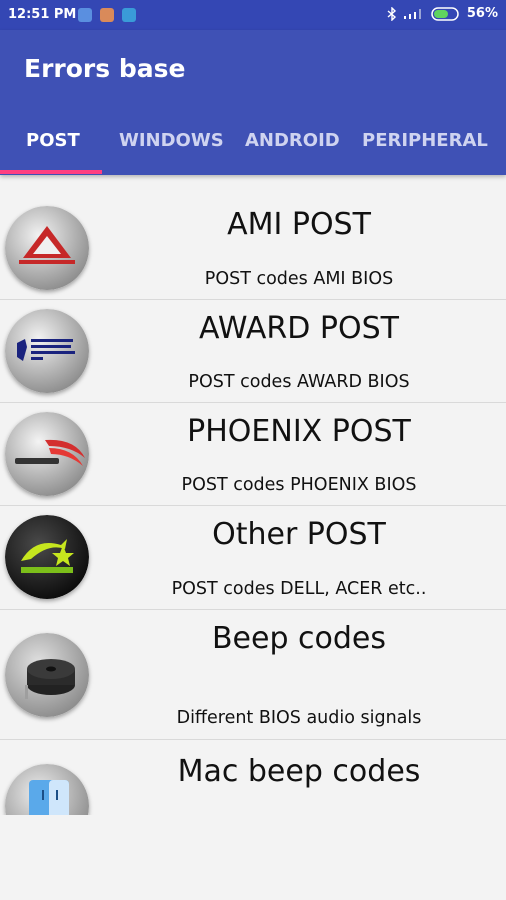 The image size is (506, 900). Describe the element at coordinates (105, 68) in the screenshot. I see `page-title: Errors base` at that location.